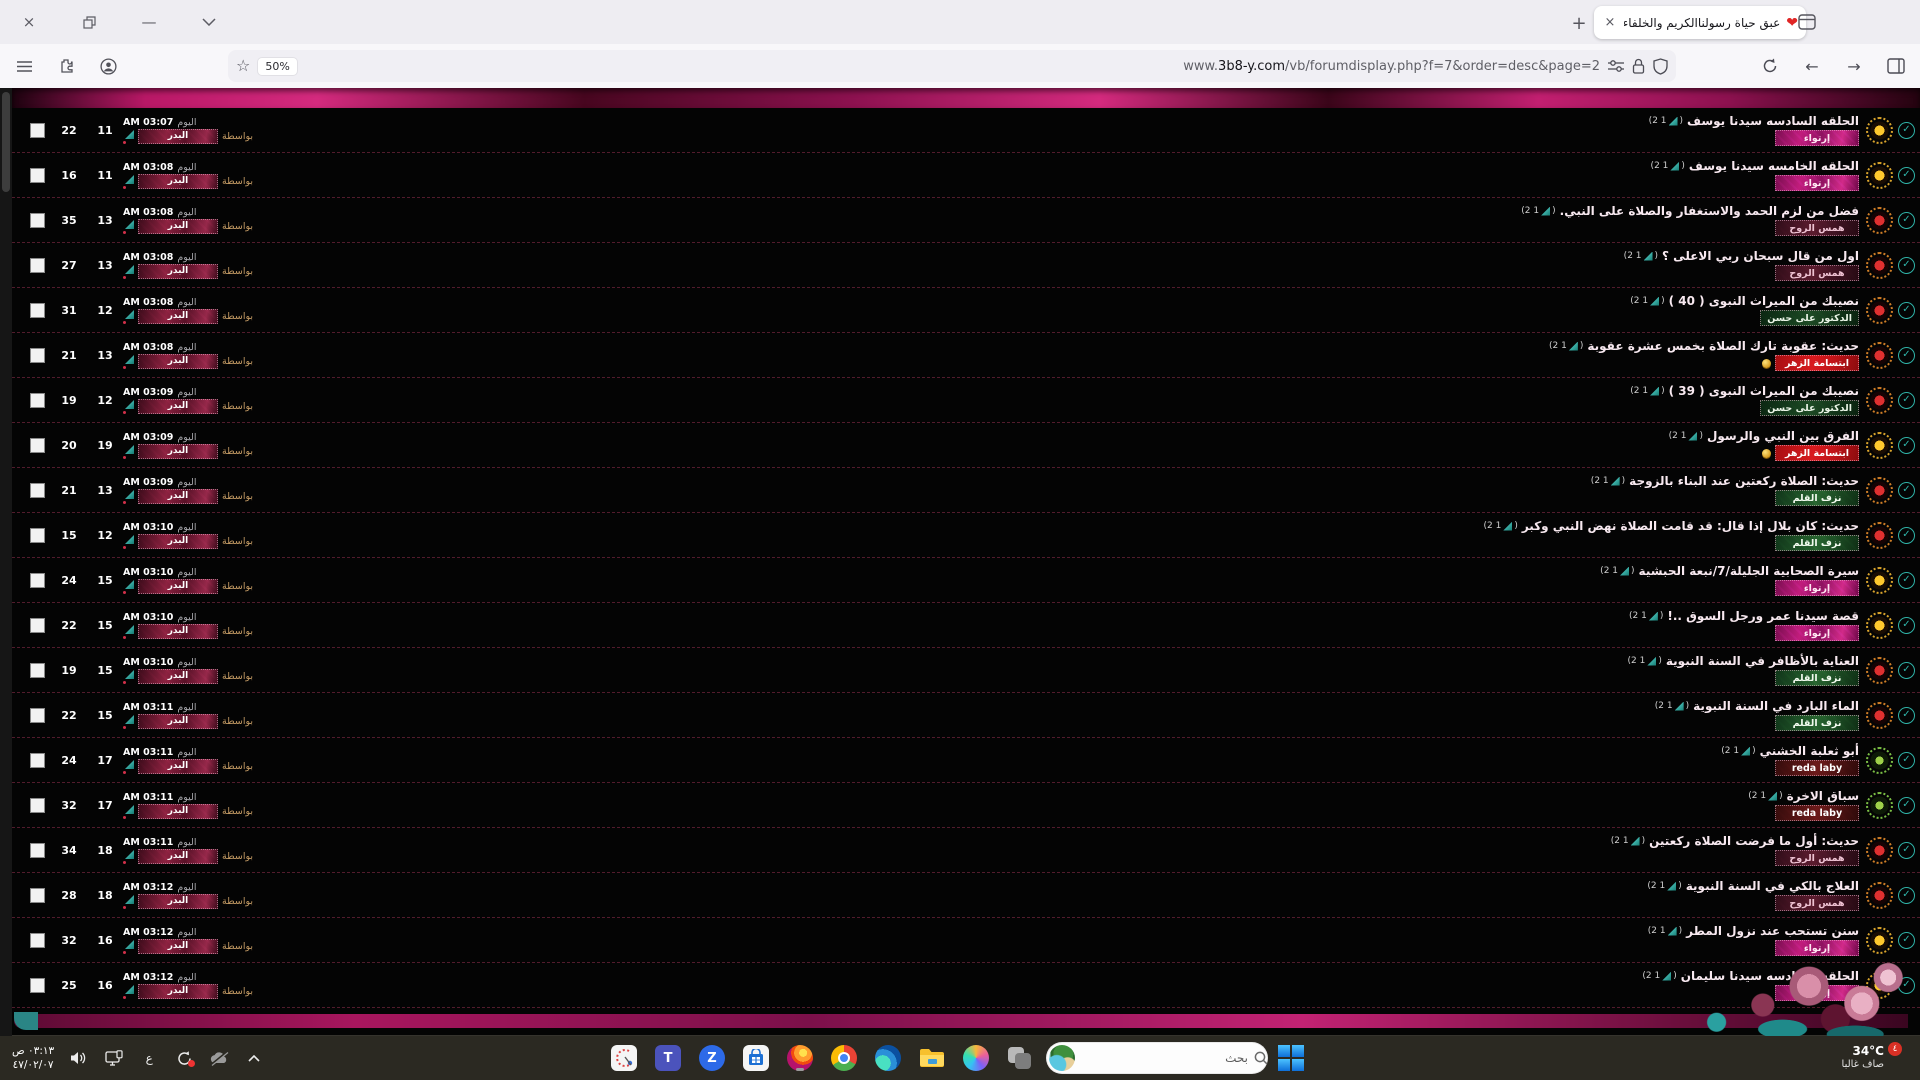 Image resolution: width=1920 pixels, height=1080 pixels. I want to click on tracking-shield-icon, so click(1660, 66).